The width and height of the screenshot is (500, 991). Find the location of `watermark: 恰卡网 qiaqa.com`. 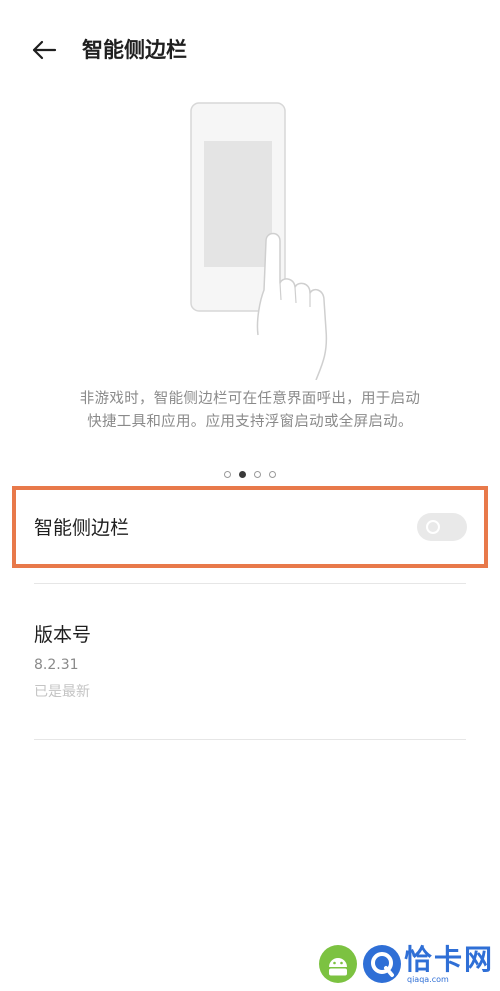

watermark: 恰卡网 qiaqa.com is located at coordinates (406, 964).